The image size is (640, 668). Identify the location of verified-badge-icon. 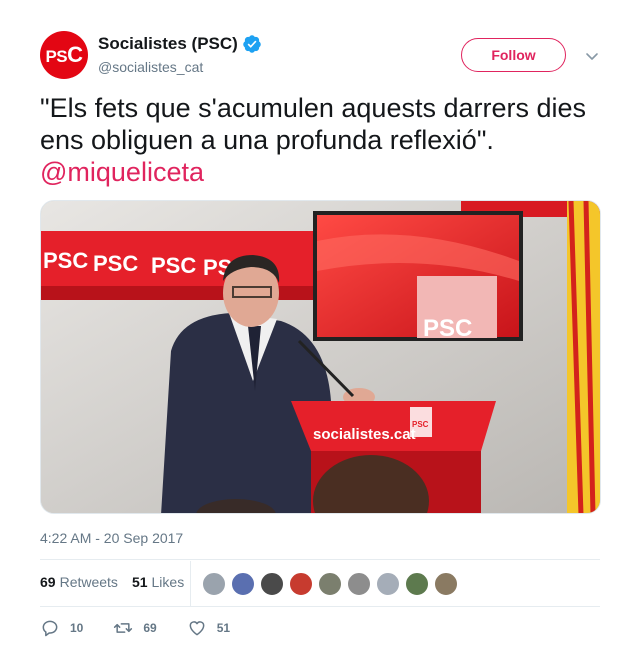
(252, 44).